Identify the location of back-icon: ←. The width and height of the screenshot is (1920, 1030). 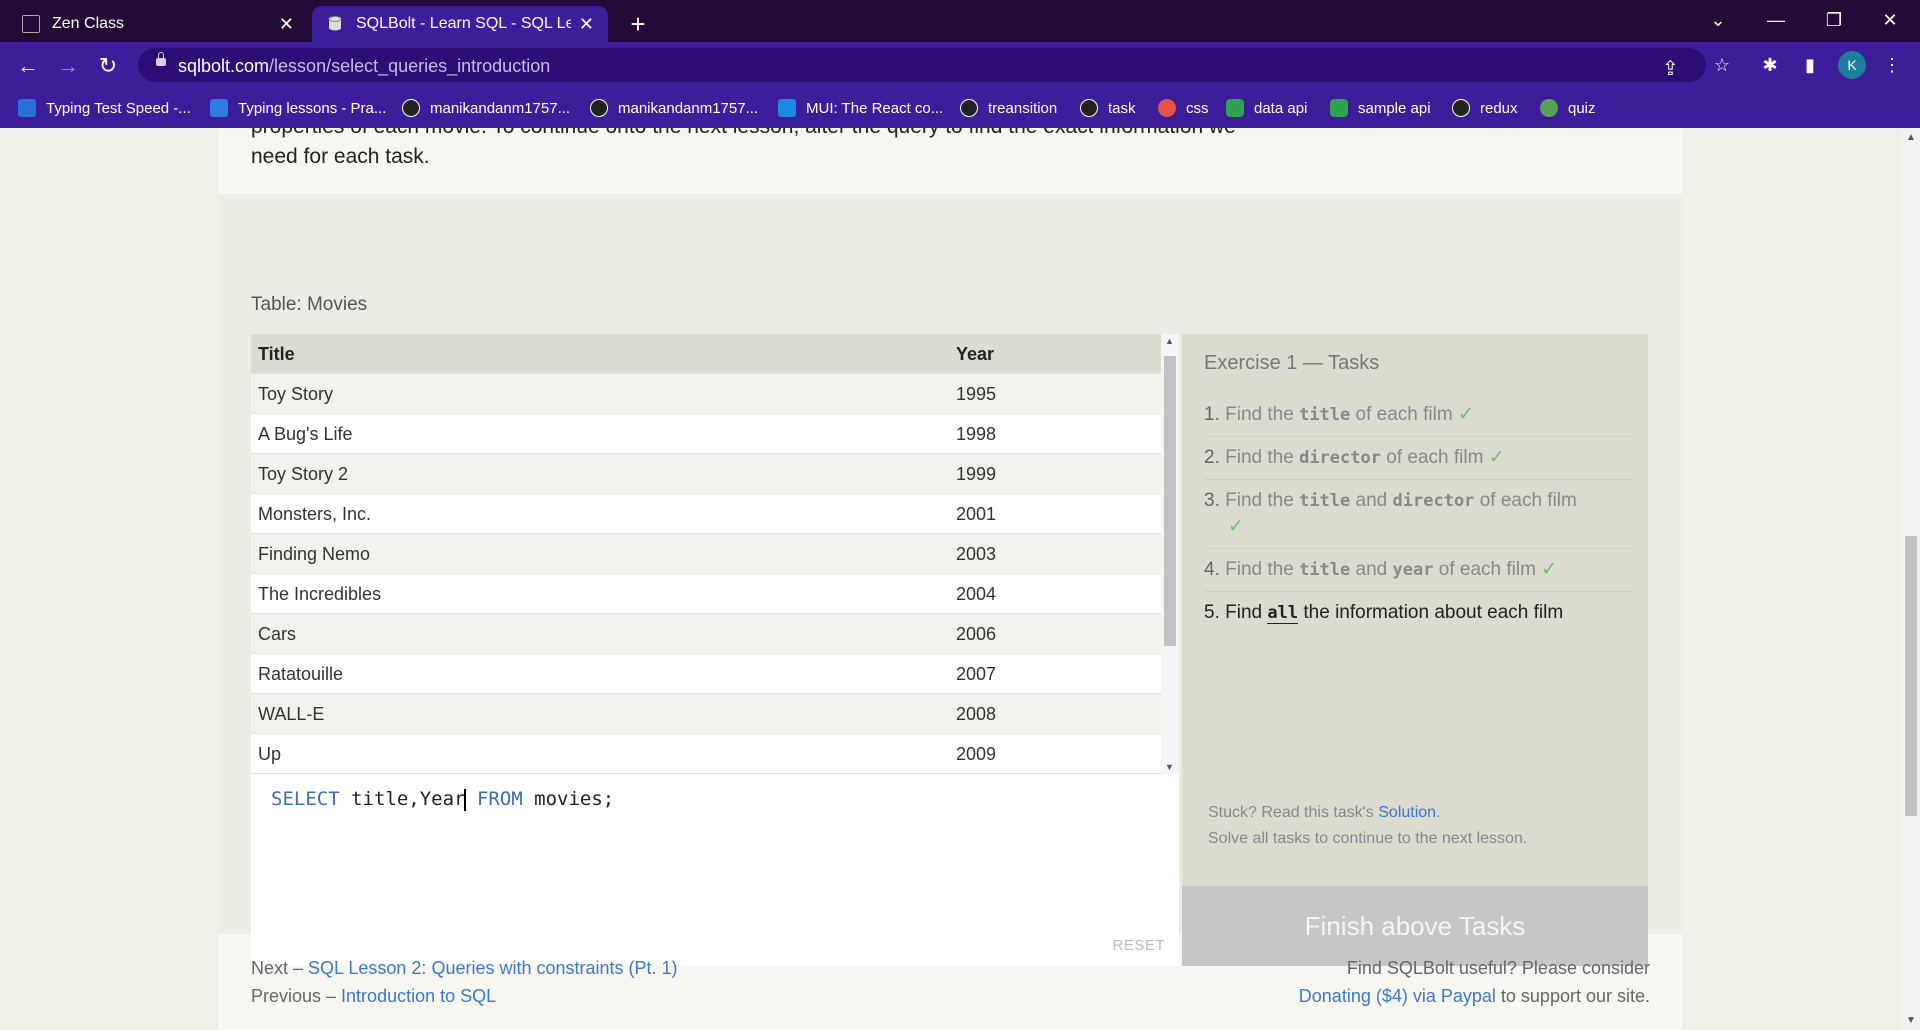
(28, 66).